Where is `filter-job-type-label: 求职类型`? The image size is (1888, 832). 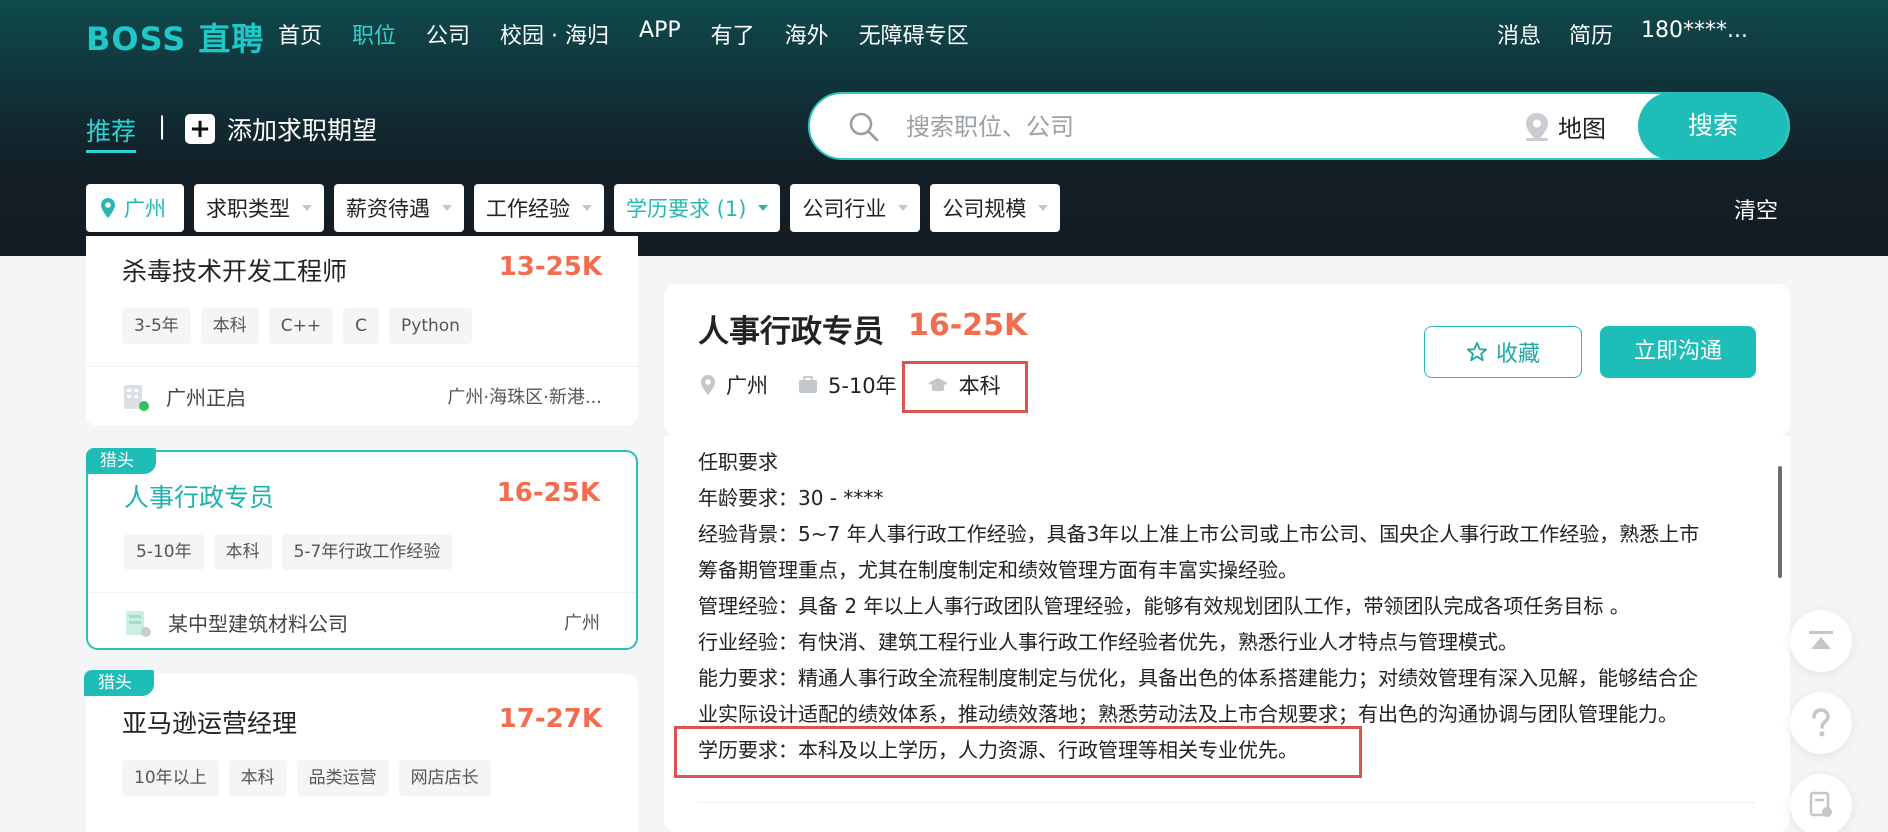
filter-job-type-label: 求职类型 is located at coordinates (248, 209).